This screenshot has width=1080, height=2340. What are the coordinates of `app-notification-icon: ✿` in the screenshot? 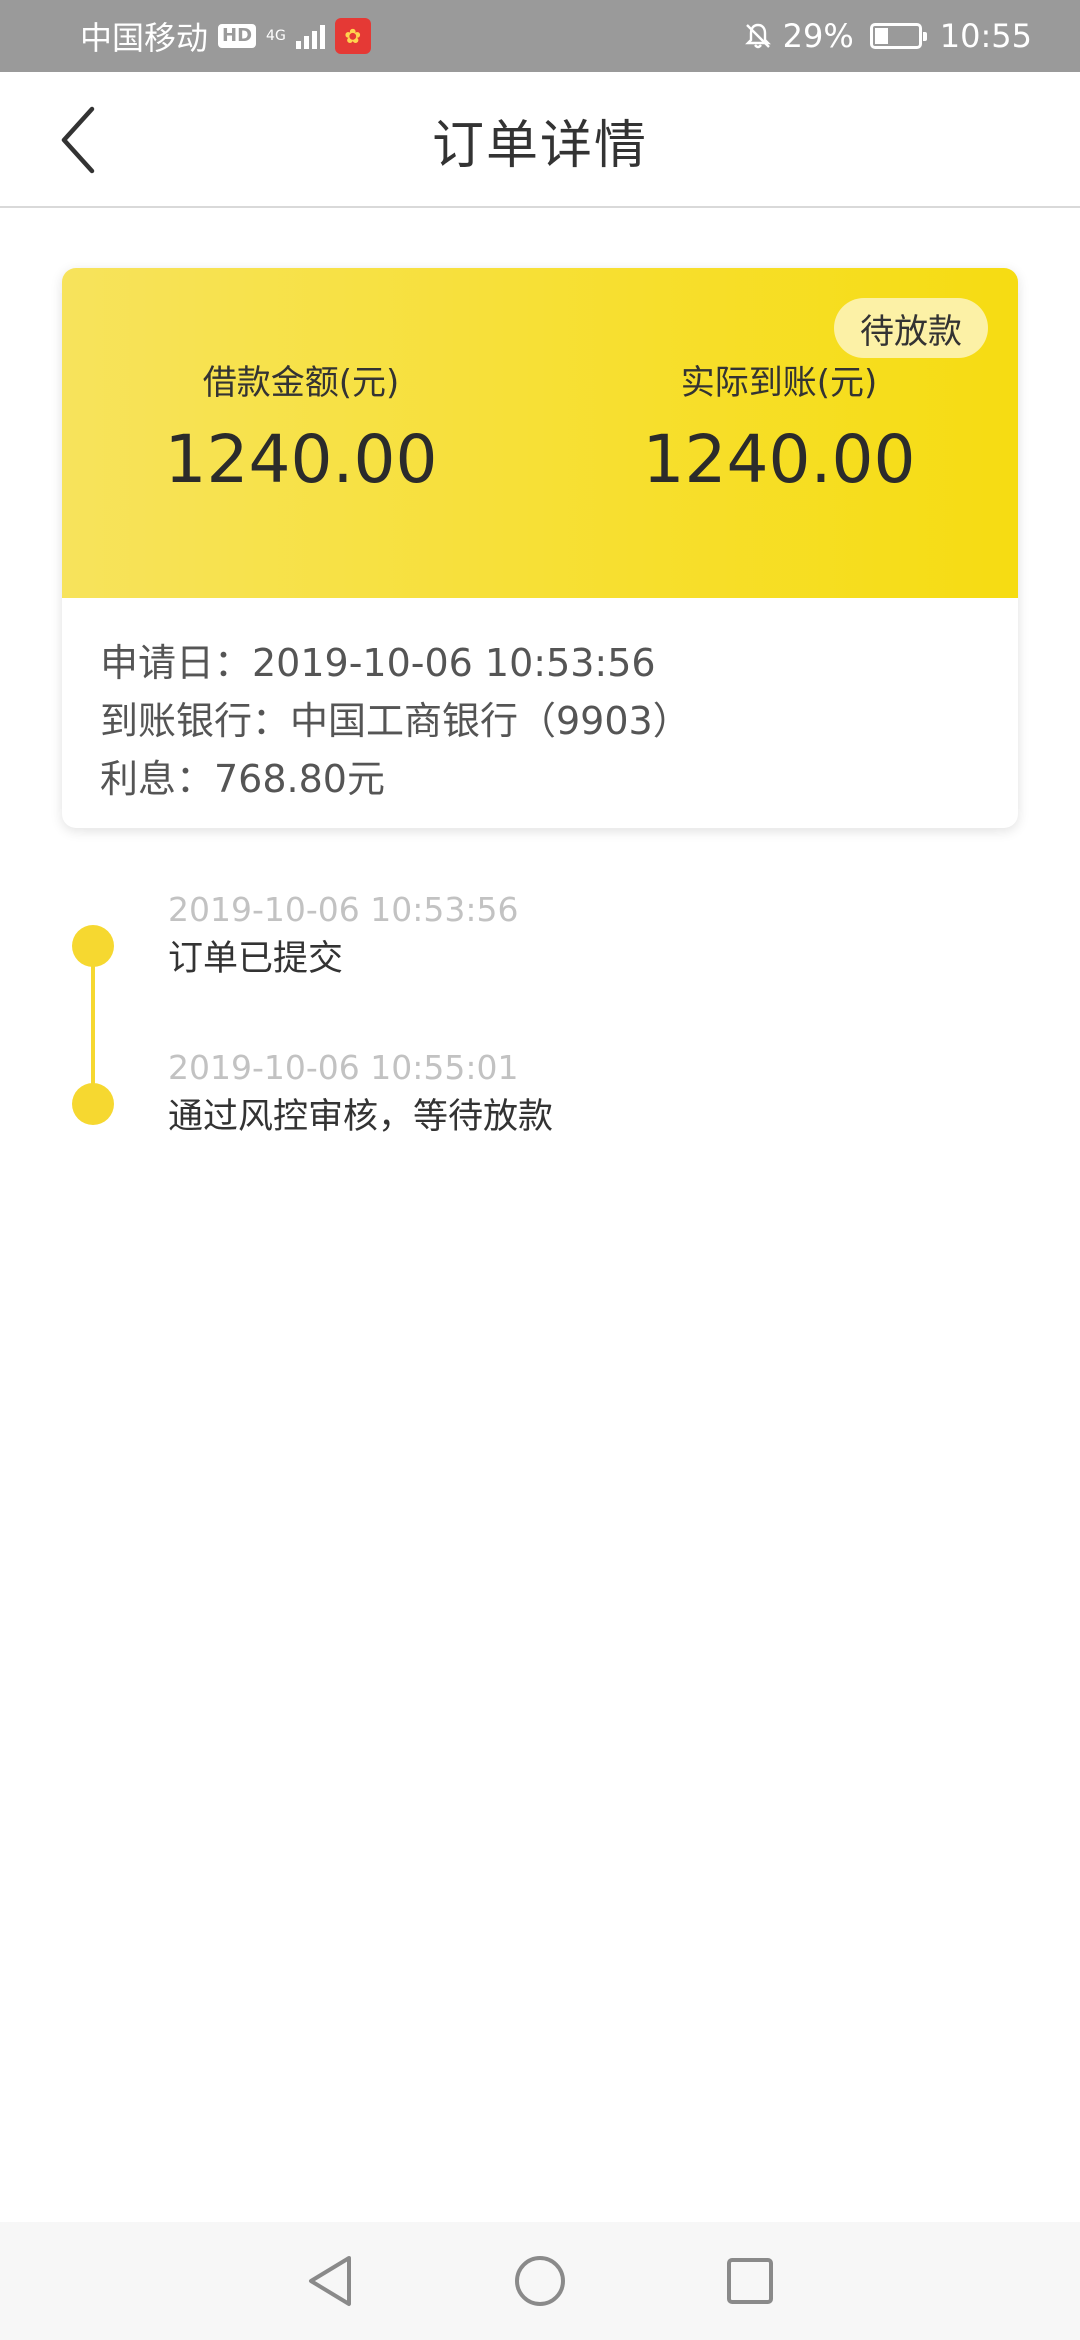 It's located at (352, 36).